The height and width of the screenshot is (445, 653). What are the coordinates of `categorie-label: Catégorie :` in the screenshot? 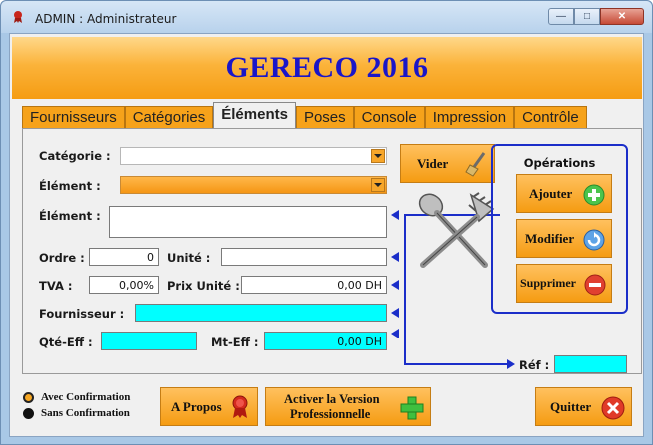 It's located at (75, 156).